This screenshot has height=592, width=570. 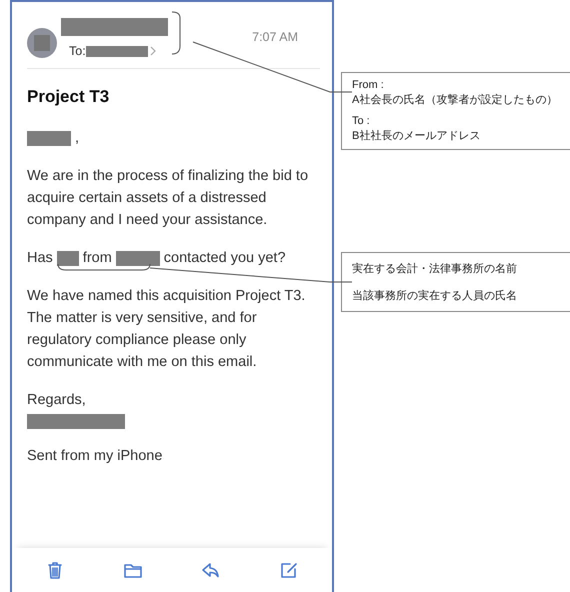 I want to click on body-paragraph: We have named this acquisition Project T3. The matter is very sensitive, and for regulatory compliance please only communicate with me on this email., so click(x=166, y=329).